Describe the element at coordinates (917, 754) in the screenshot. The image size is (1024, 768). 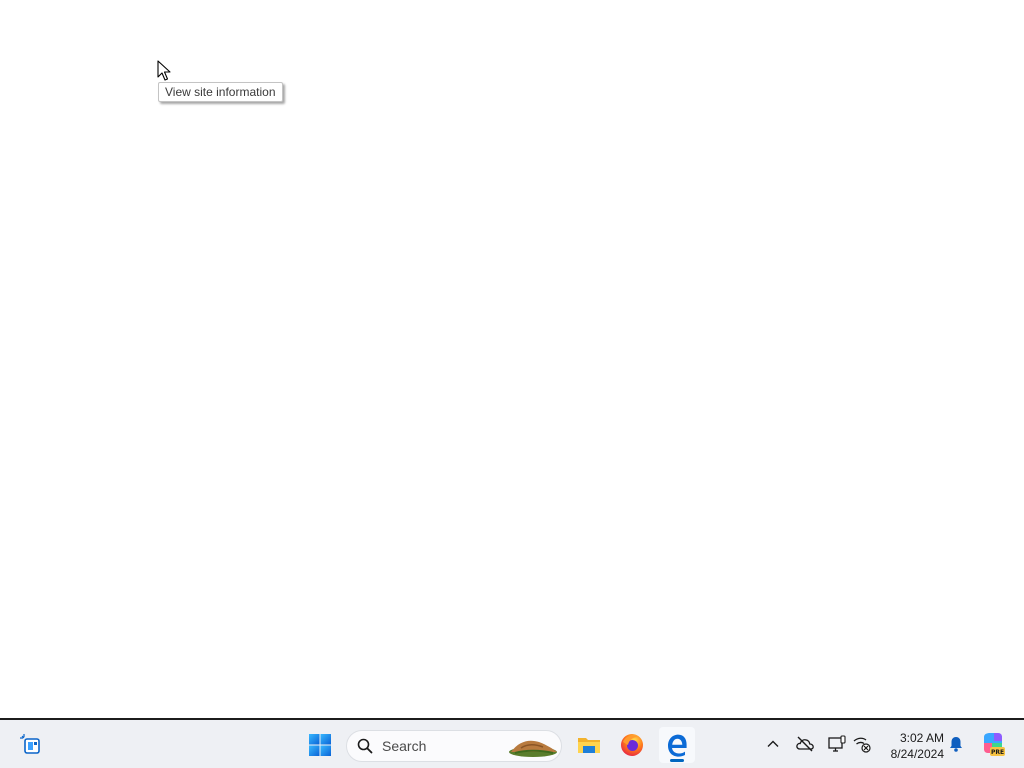
I see `clock-date: 8/24/2024` at that location.